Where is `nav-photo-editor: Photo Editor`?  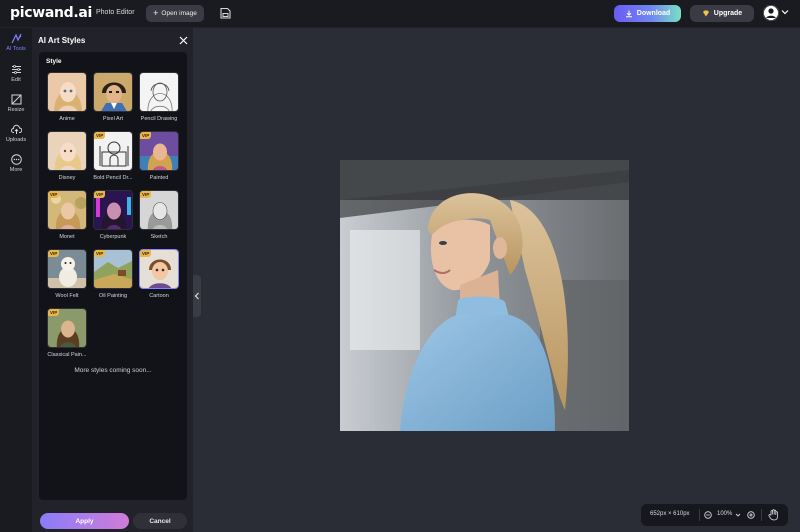
nav-photo-editor: Photo Editor is located at coordinates (115, 12).